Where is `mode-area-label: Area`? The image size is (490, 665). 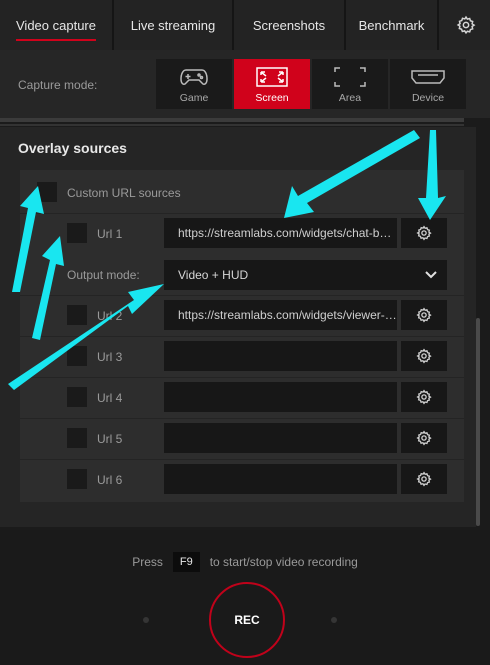
mode-area-label: Area is located at coordinates (350, 98).